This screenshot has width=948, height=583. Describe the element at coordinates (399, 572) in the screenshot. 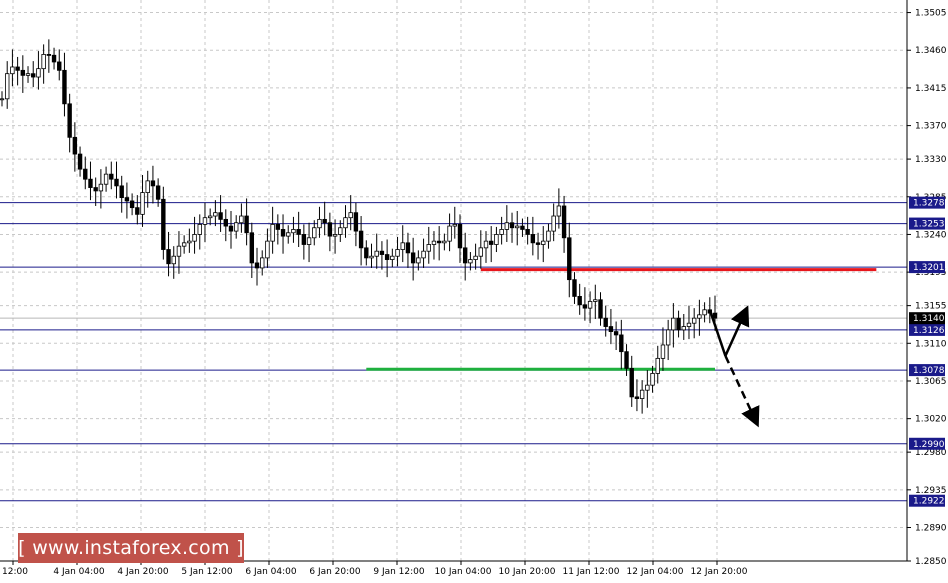

I see `time-tick-label: 9 Jan 12:00` at that location.